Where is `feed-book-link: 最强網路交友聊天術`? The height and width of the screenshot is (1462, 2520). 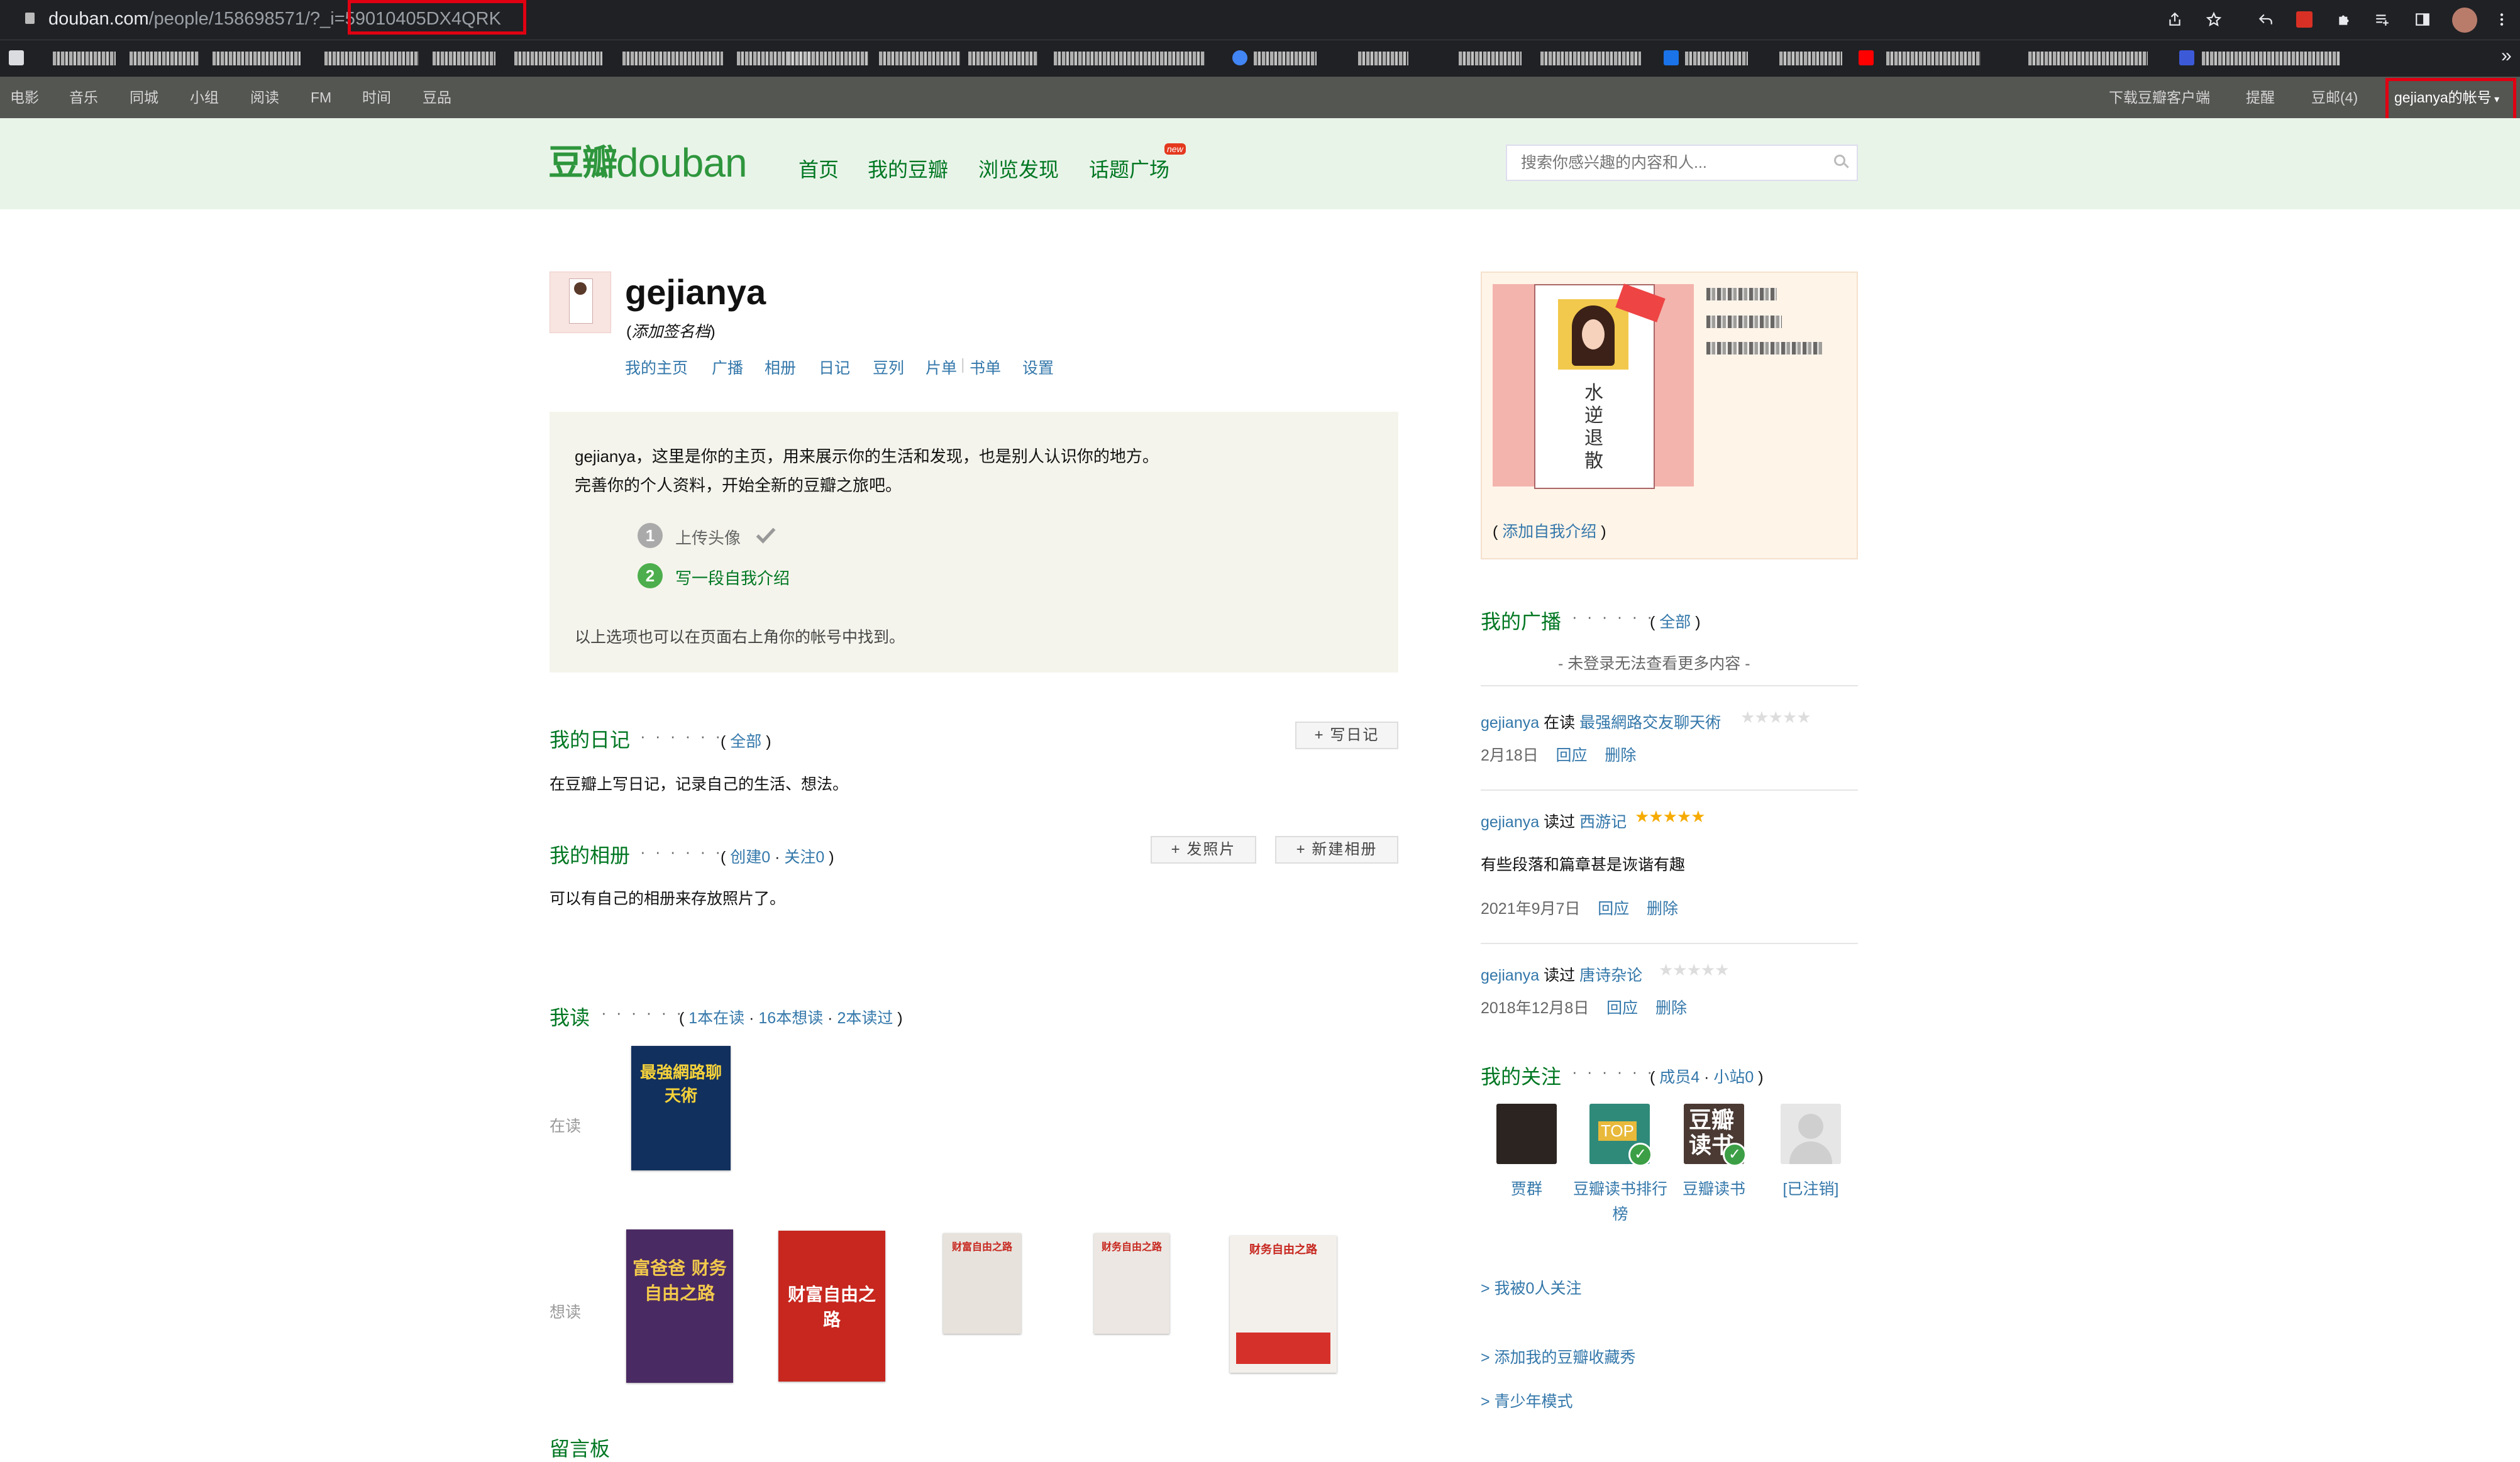
feed-book-link: 最强網路交友聊天術 is located at coordinates (1650, 723).